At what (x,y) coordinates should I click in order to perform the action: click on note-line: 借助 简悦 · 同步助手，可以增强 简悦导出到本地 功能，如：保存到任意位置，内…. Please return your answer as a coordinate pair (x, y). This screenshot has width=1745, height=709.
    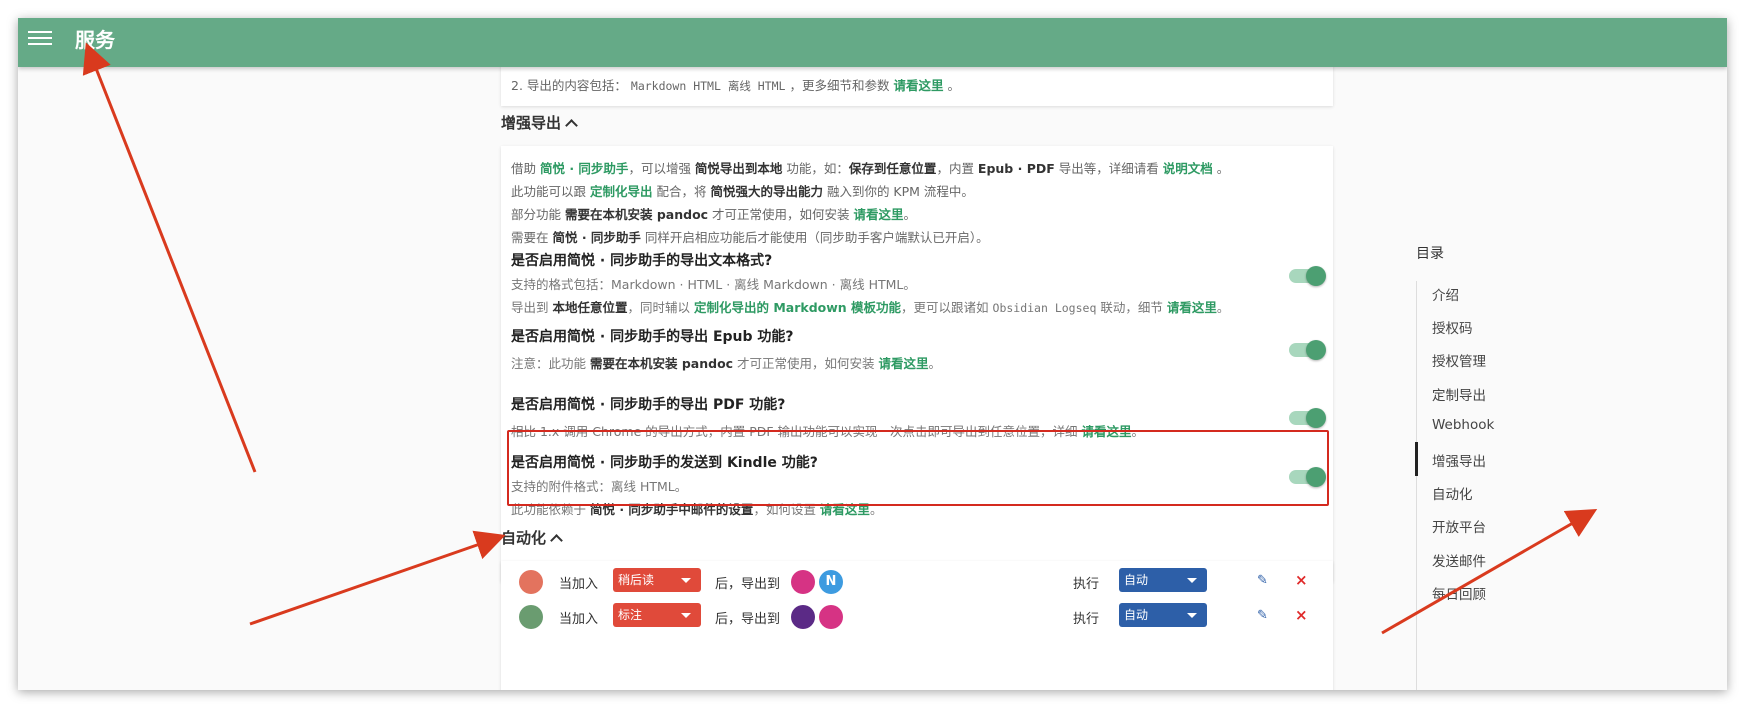
    Looking at the image, I should click on (870, 168).